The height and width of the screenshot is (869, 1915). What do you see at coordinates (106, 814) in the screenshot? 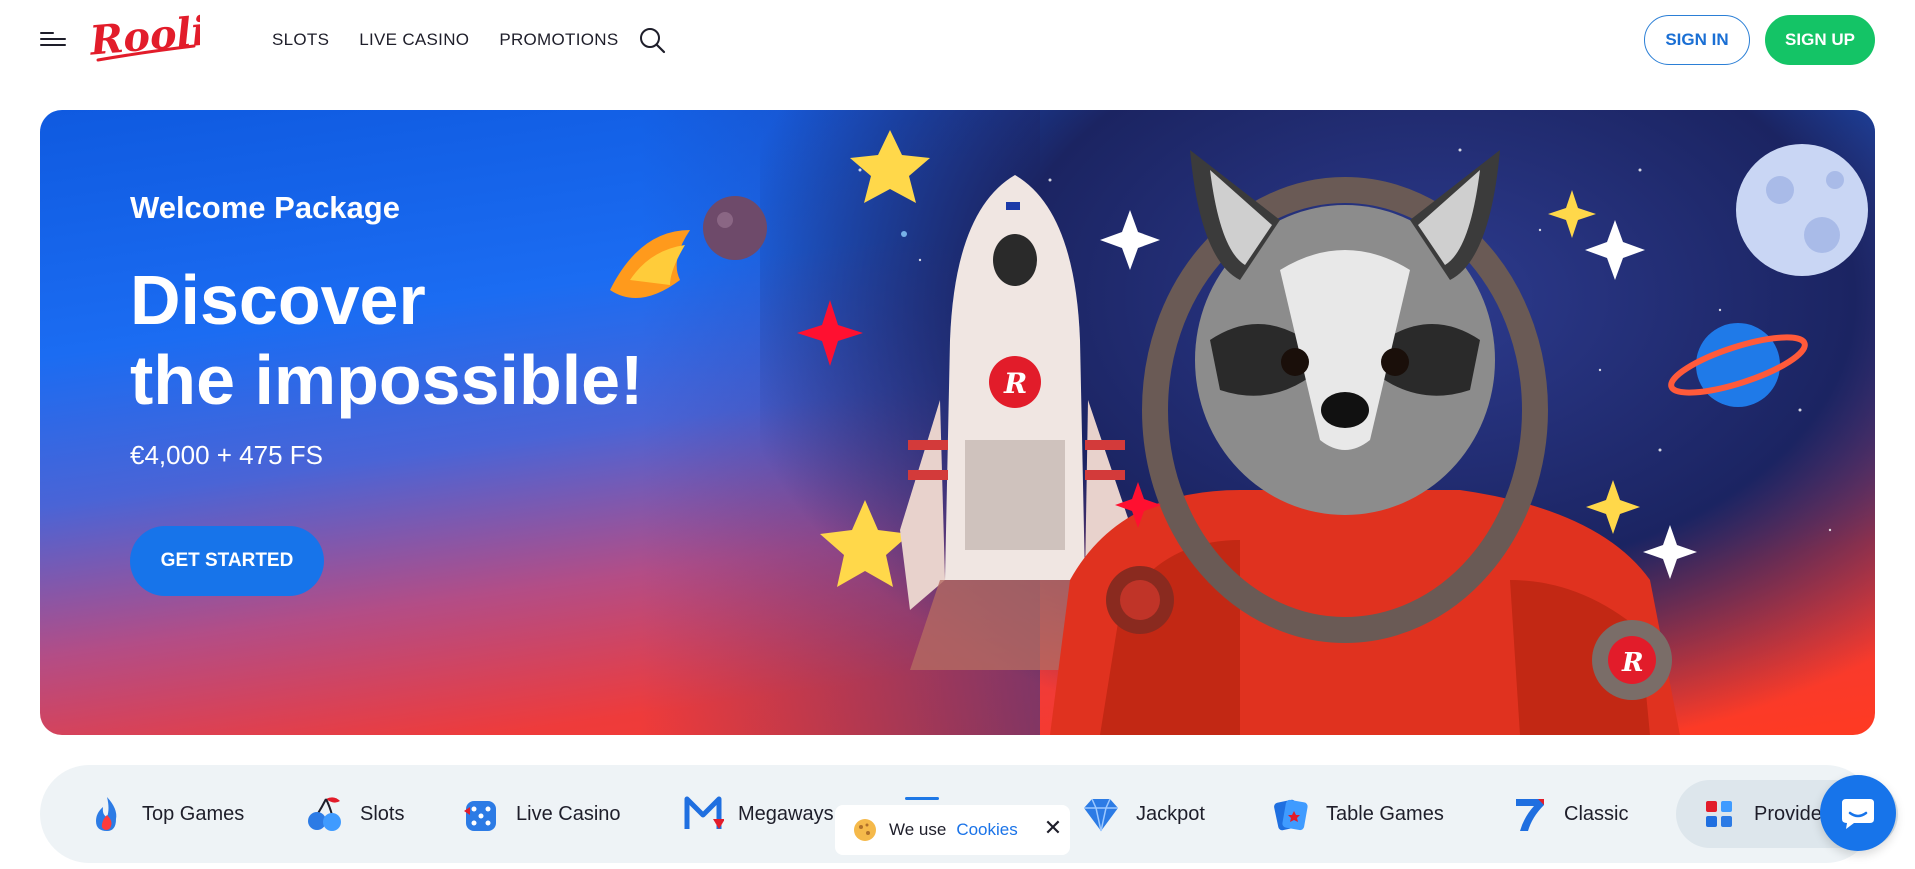
I see `flame-icon` at bounding box center [106, 814].